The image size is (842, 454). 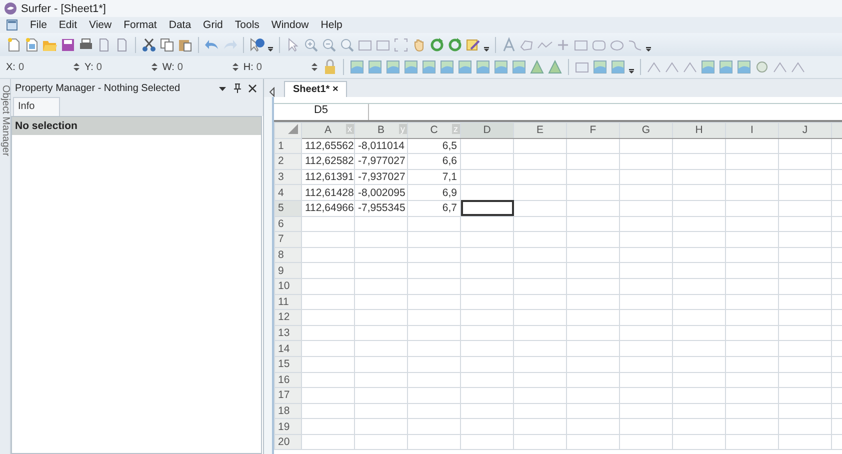 What do you see at coordinates (328, 162) in the screenshot?
I see `table-cell: 112,62582` at bounding box center [328, 162].